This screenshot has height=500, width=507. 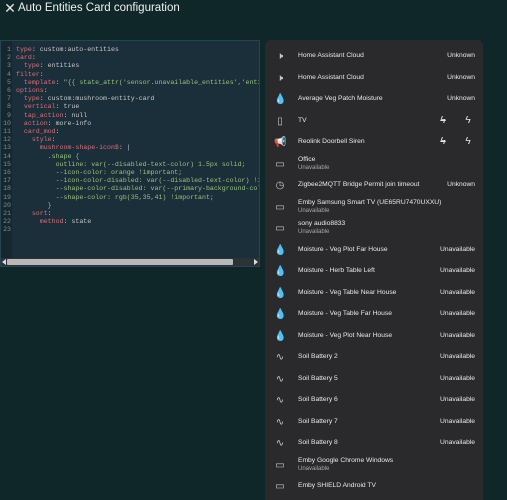 I want to click on close-icon: ✕, so click(x=10, y=8).